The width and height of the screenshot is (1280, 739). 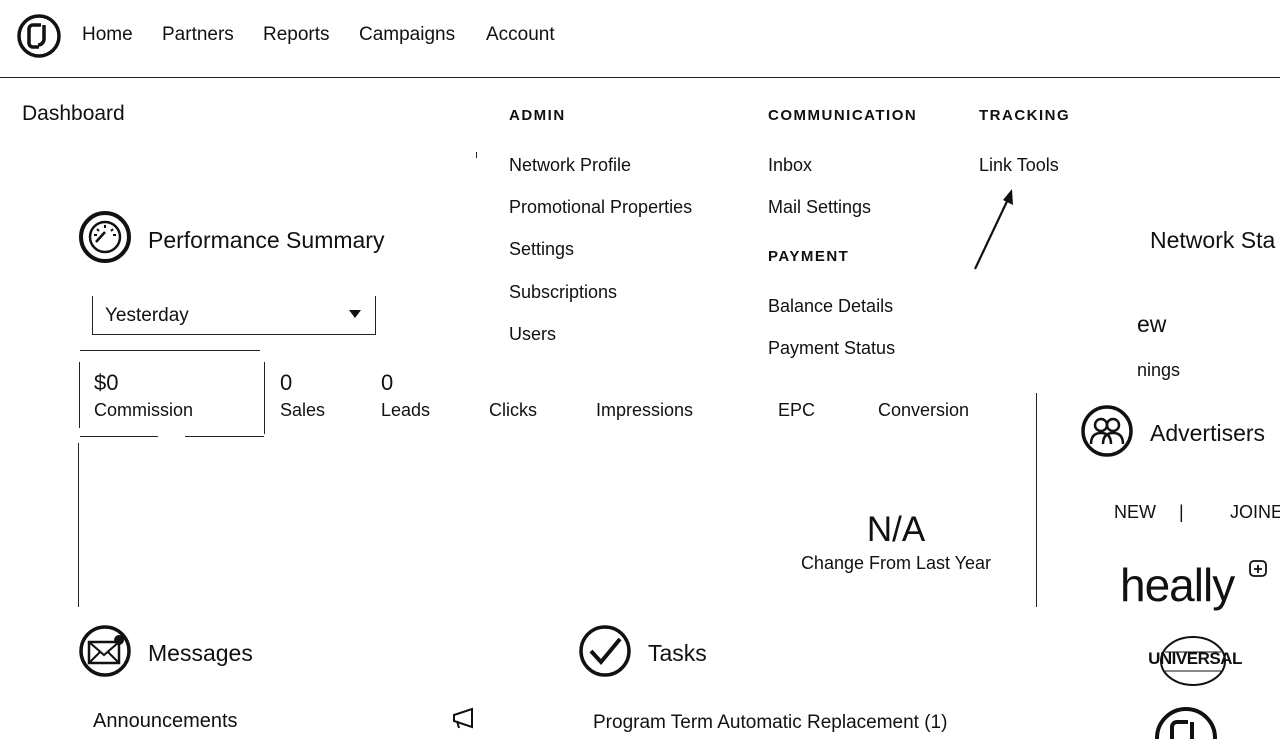 What do you see at coordinates (39, 36) in the screenshot?
I see `cj-logo-icon` at bounding box center [39, 36].